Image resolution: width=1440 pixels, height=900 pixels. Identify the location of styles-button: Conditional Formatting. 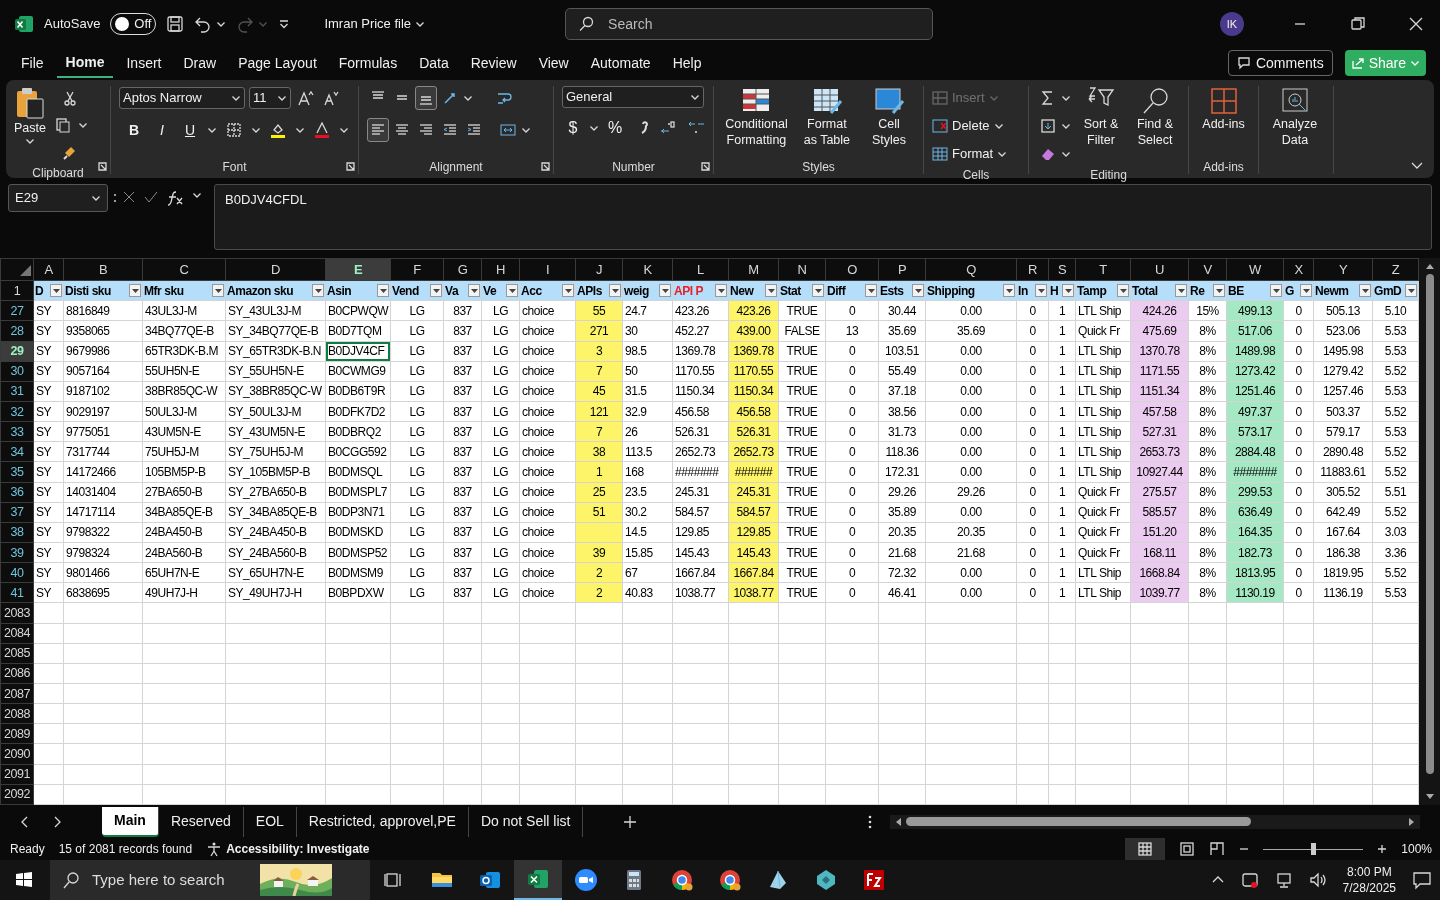
(756, 122).